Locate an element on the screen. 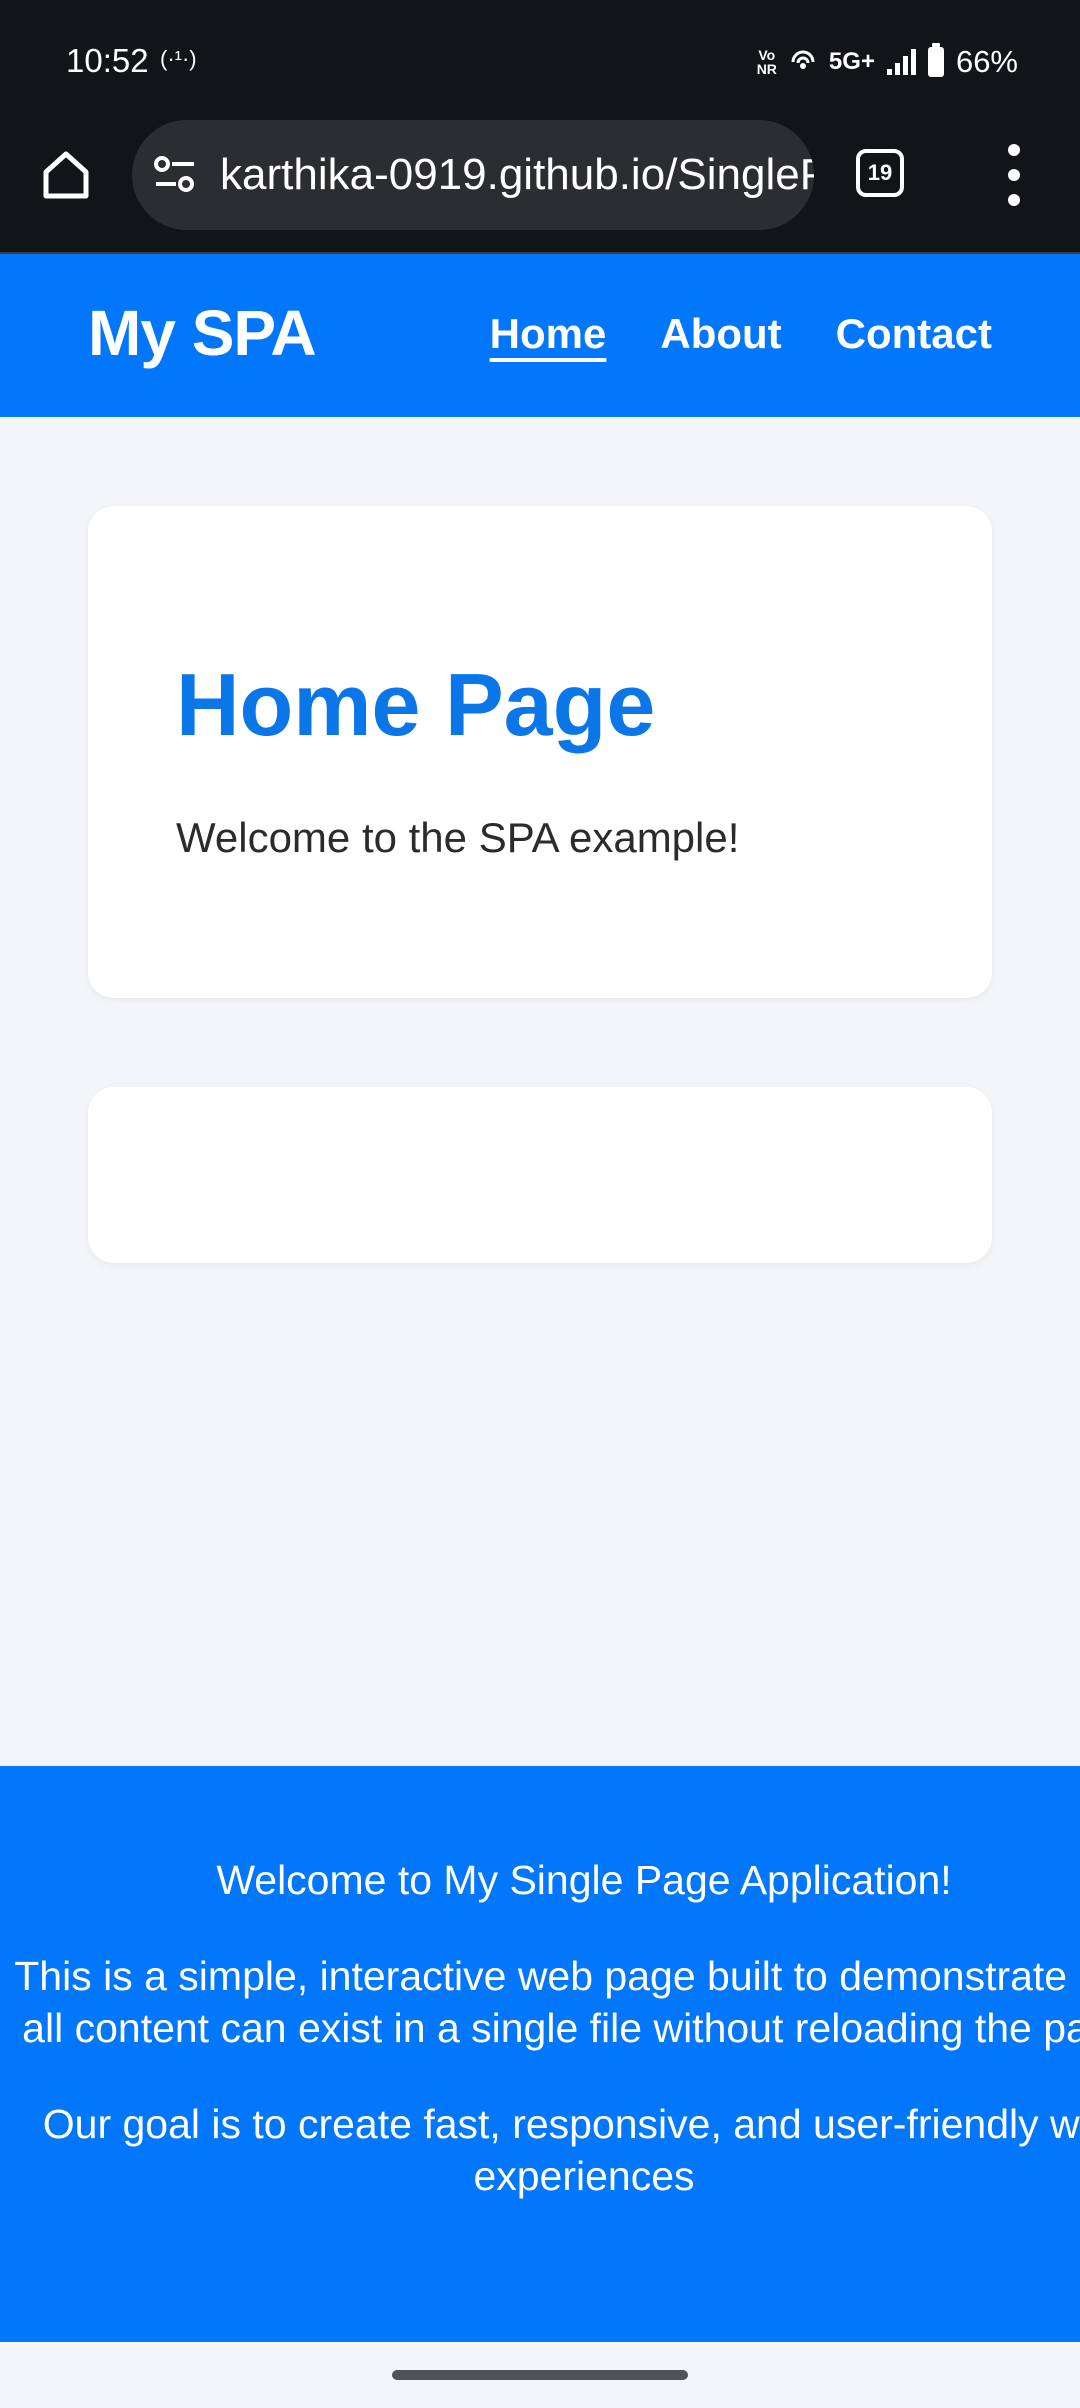  signal-icon is located at coordinates (901, 62).